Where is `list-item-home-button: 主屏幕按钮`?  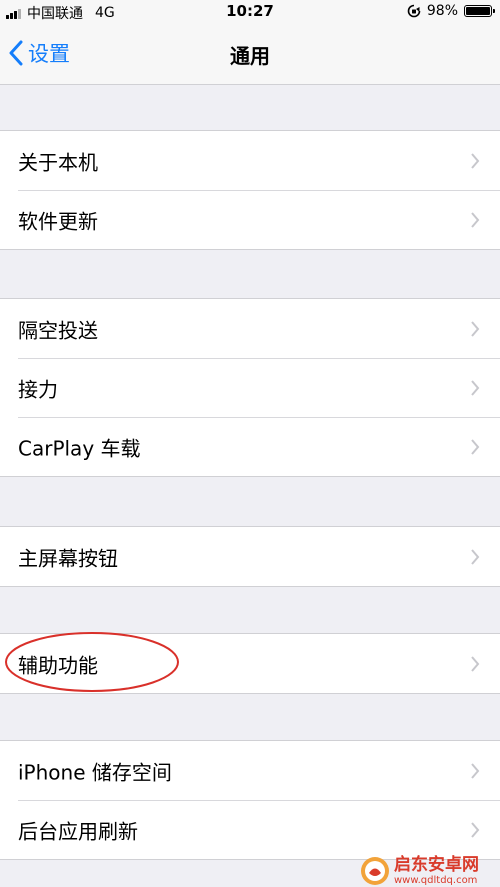 list-item-home-button: 主屏幕按钮 is located at coordinates (250, 556).